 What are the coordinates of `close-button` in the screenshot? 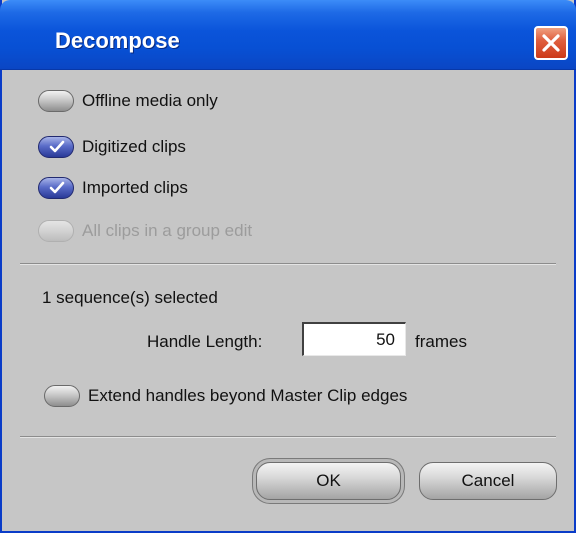 It's located at (551, 43).